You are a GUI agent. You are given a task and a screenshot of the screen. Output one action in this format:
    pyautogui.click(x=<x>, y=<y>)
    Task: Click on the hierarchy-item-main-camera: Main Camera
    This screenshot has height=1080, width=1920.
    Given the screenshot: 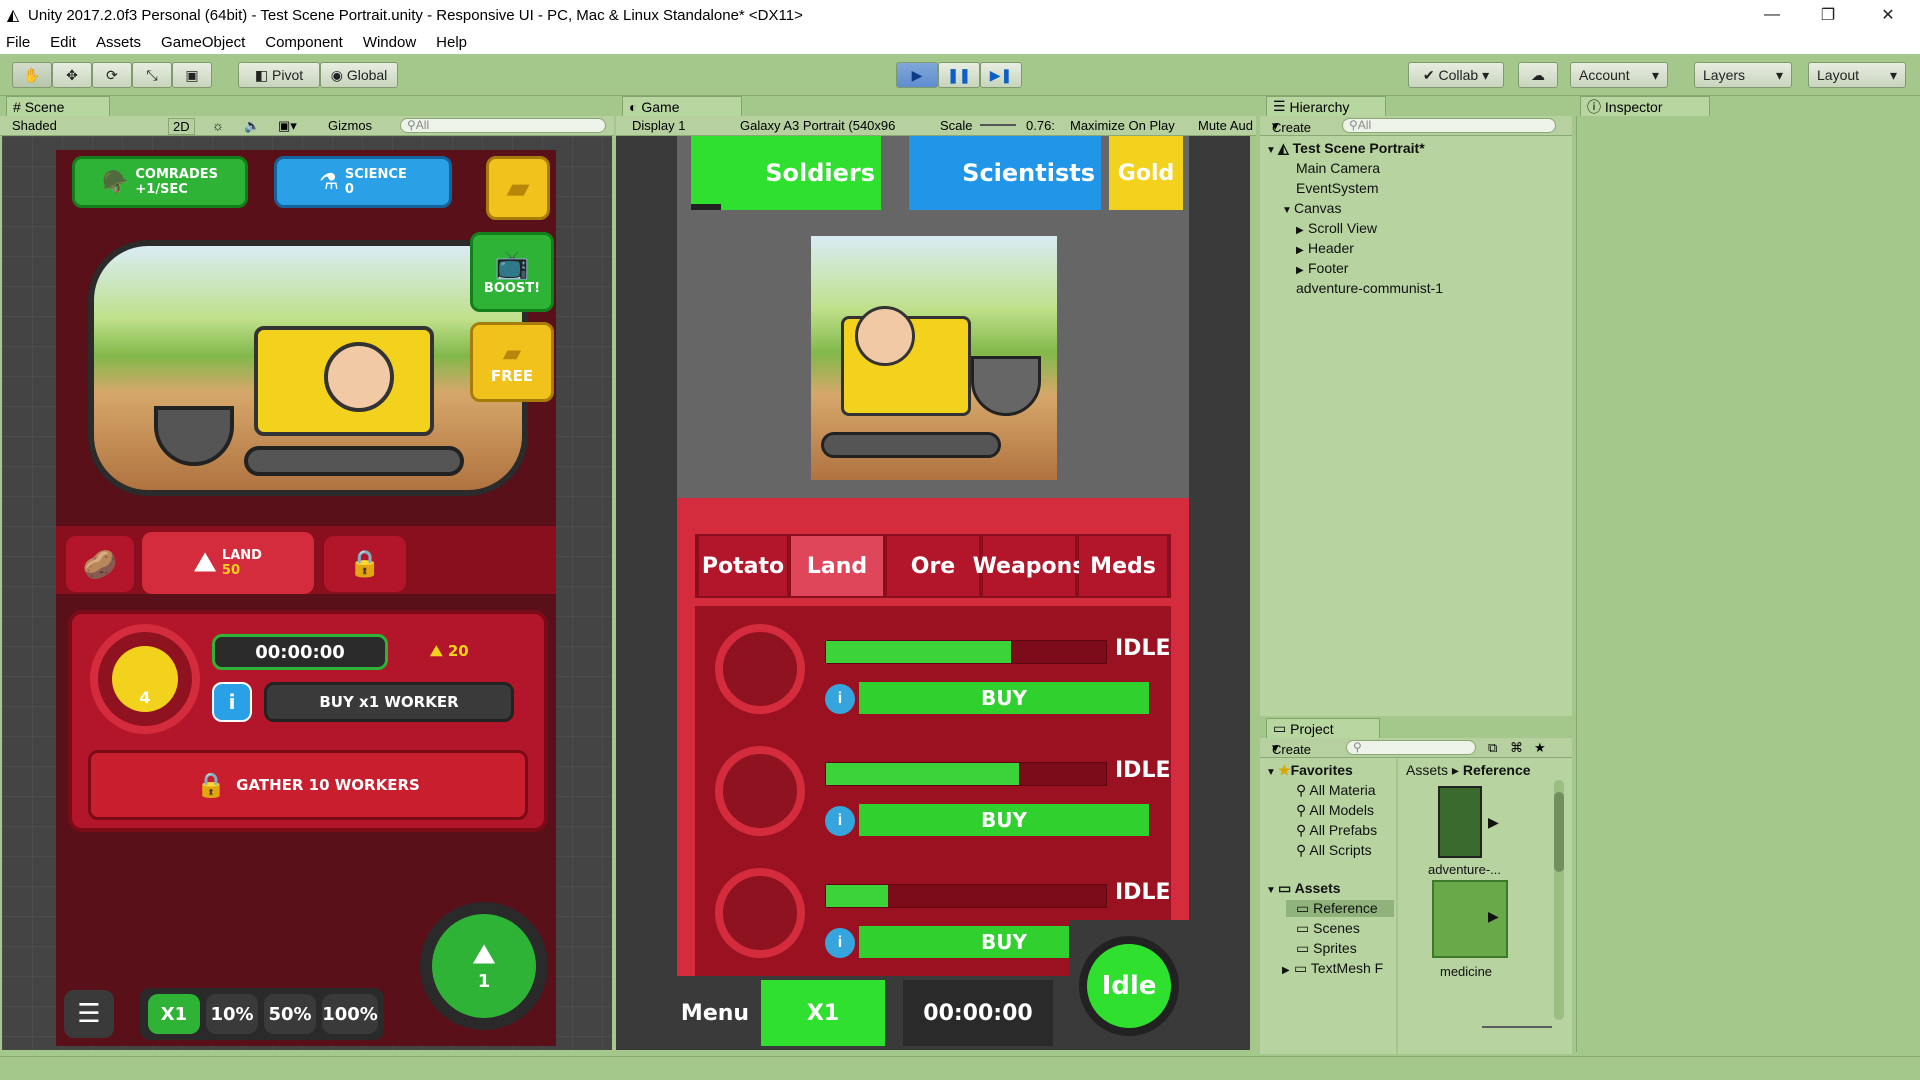 What is the action you would take?
    pyautogui.click(x=1338, y=168)
    